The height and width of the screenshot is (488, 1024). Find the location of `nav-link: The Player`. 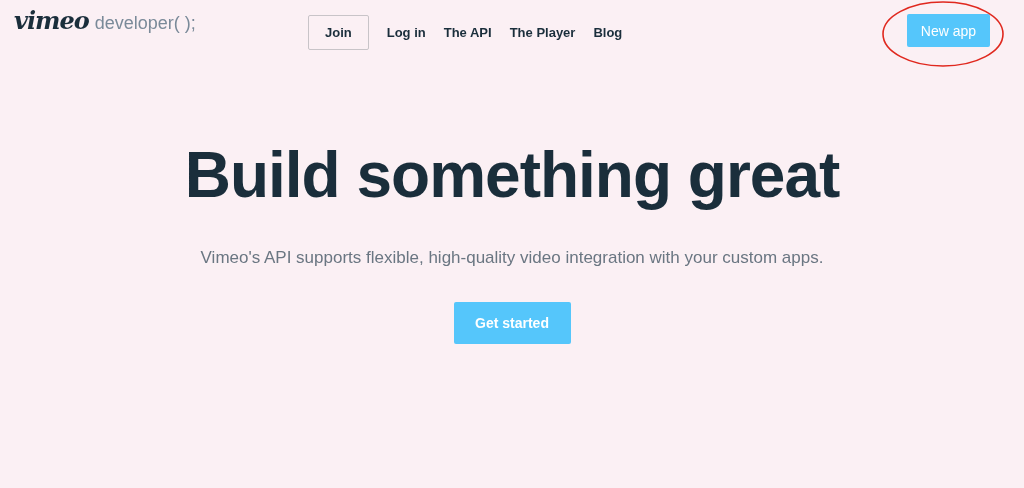

nav-link: The Player is located at coordinates (542, 32).